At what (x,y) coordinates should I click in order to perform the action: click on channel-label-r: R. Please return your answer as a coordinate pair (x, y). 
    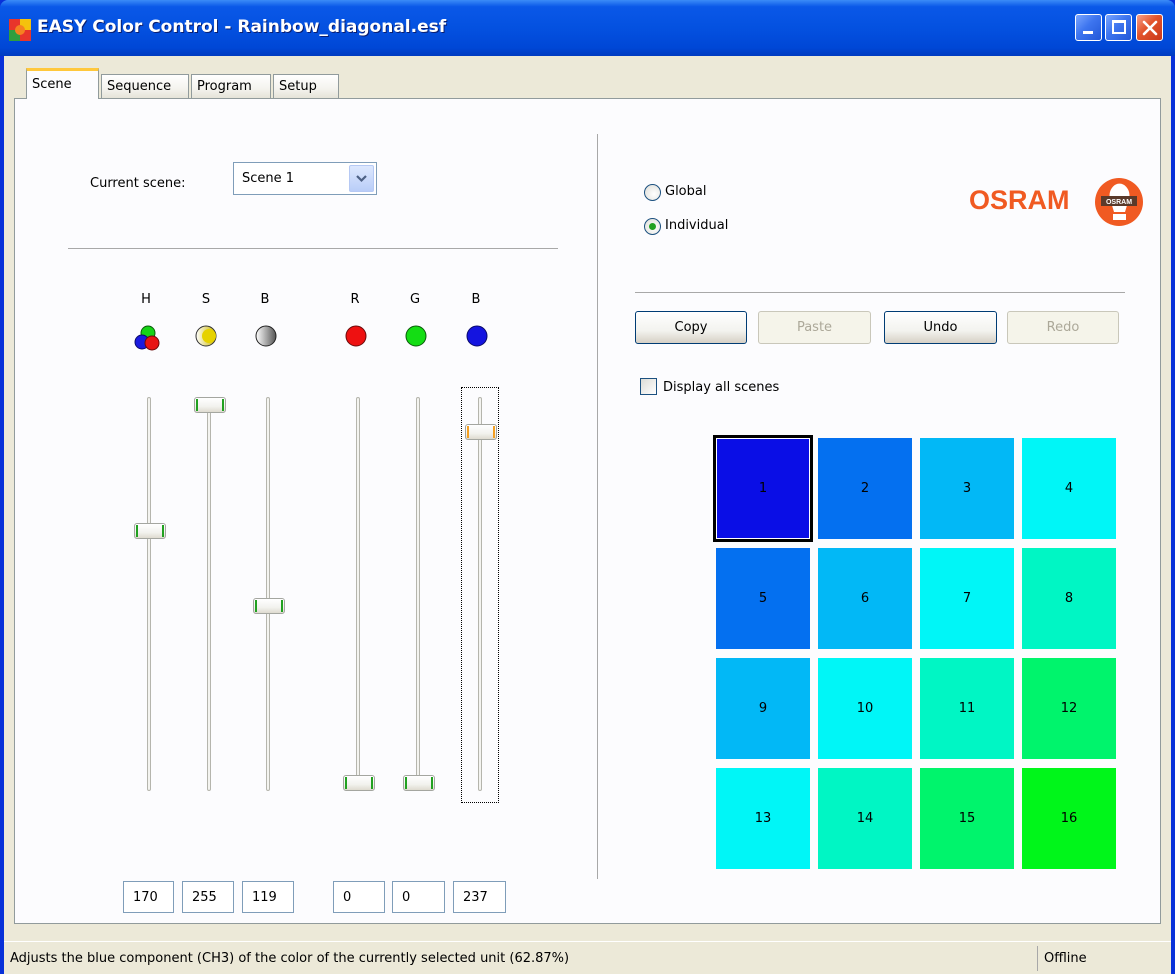
    Looking at the image, I should click on (355, 299).